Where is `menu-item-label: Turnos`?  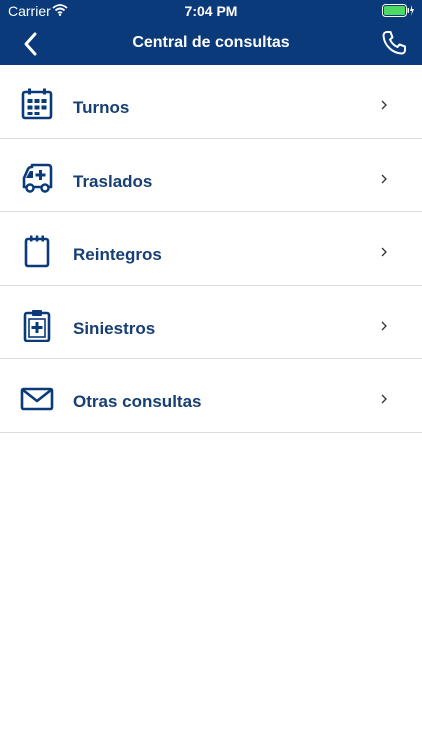 menu-item-label: Turnos is located at coordinates (101, 107).